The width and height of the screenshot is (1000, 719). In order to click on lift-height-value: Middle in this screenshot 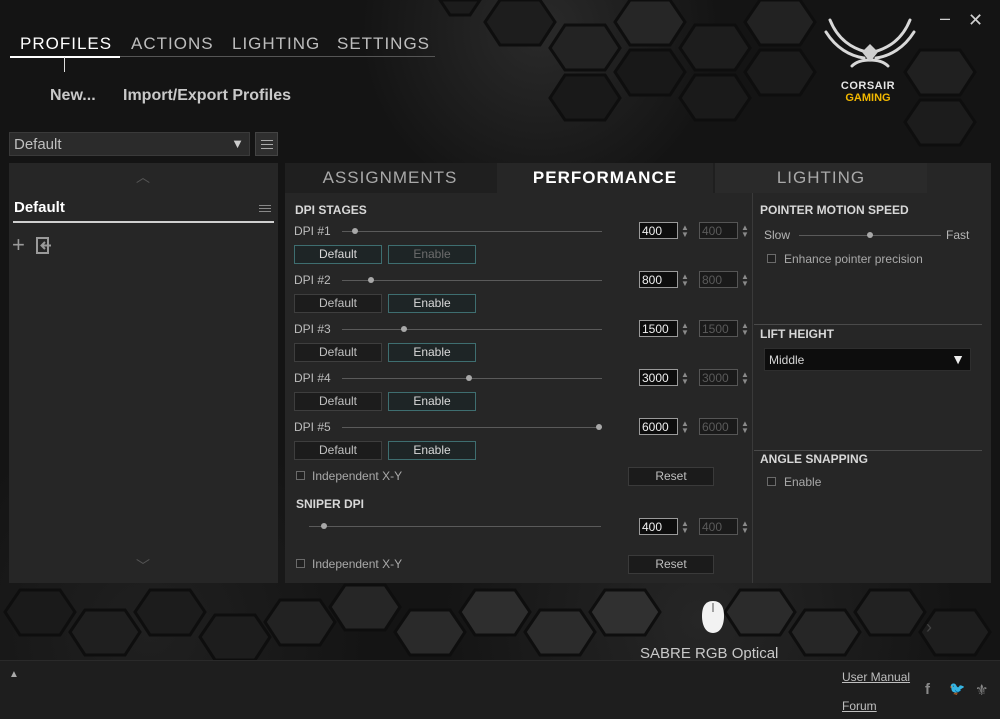, I will do `click(787, 360)`.